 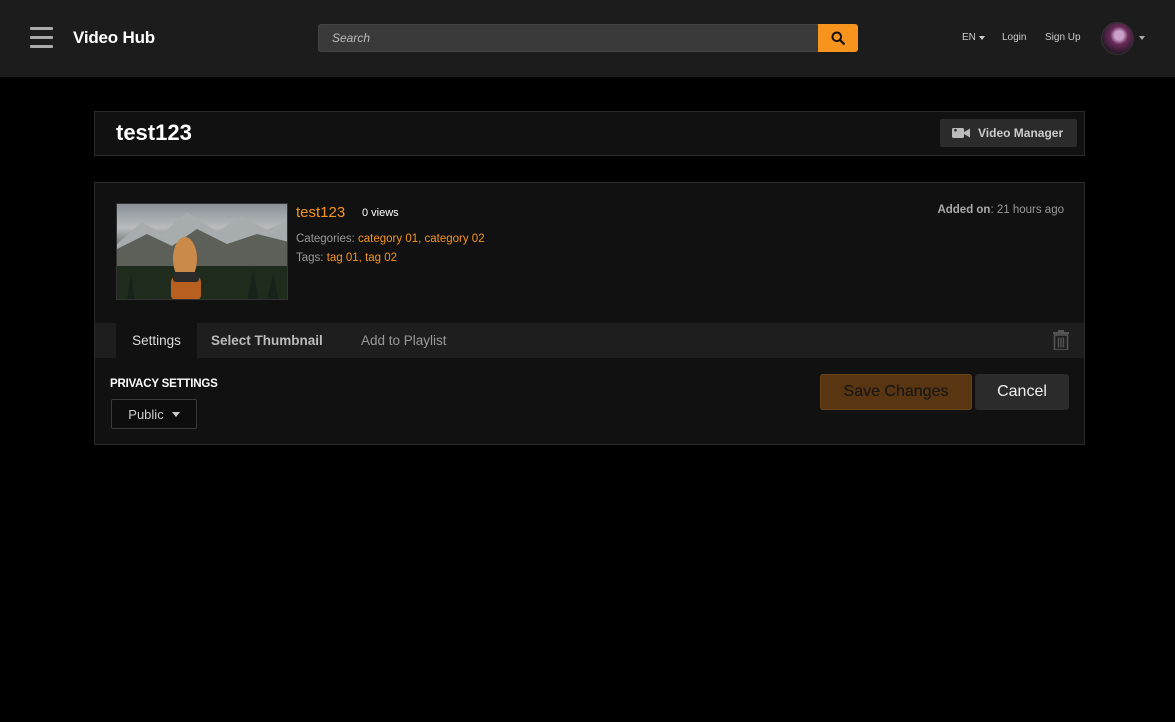 I want to click on privacy-value: Public, so click(x=146, y=414).